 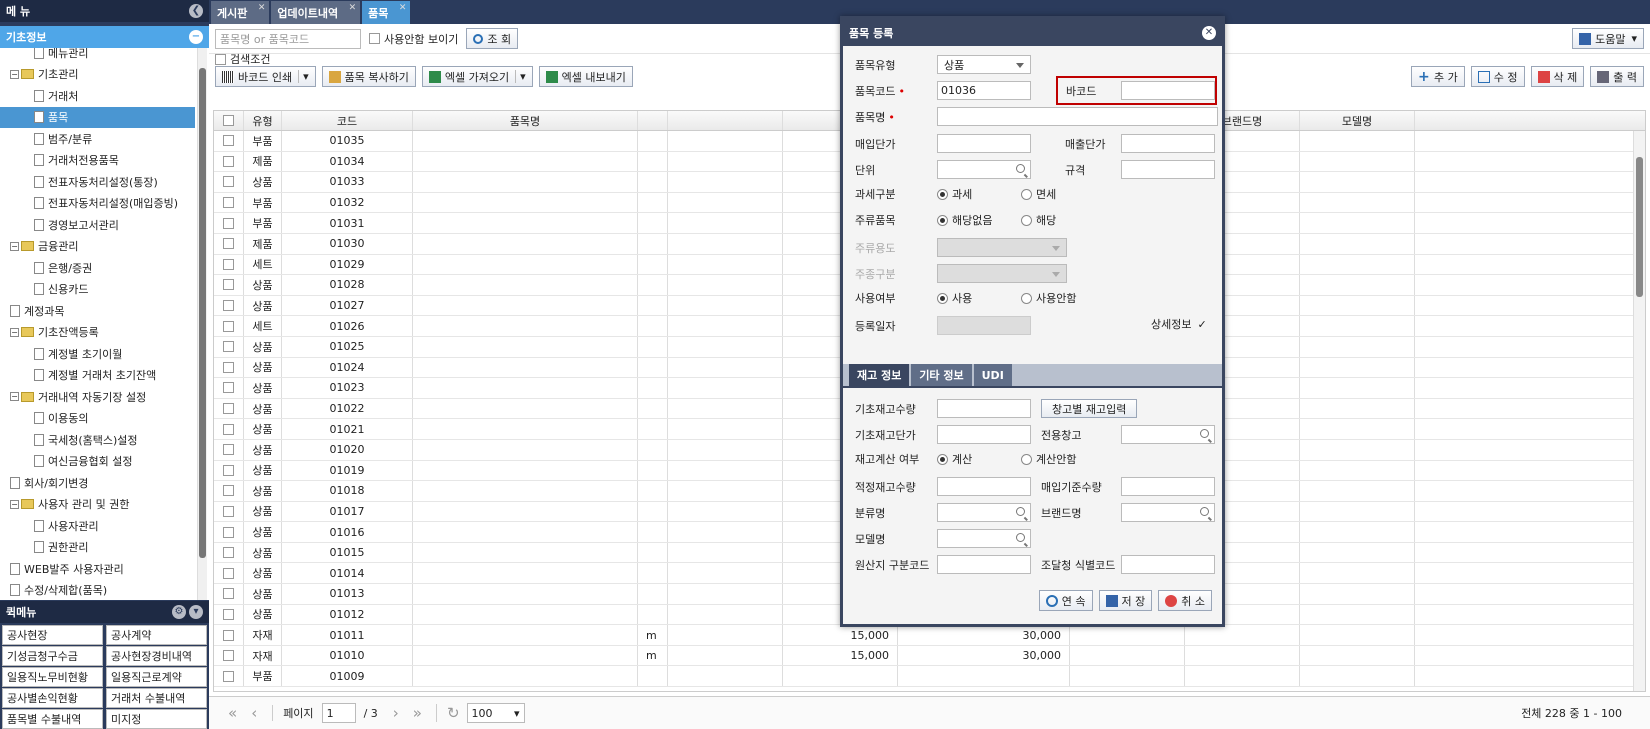 I want to click on quick-menu-item: 미지정, so click(x=156, y=719).